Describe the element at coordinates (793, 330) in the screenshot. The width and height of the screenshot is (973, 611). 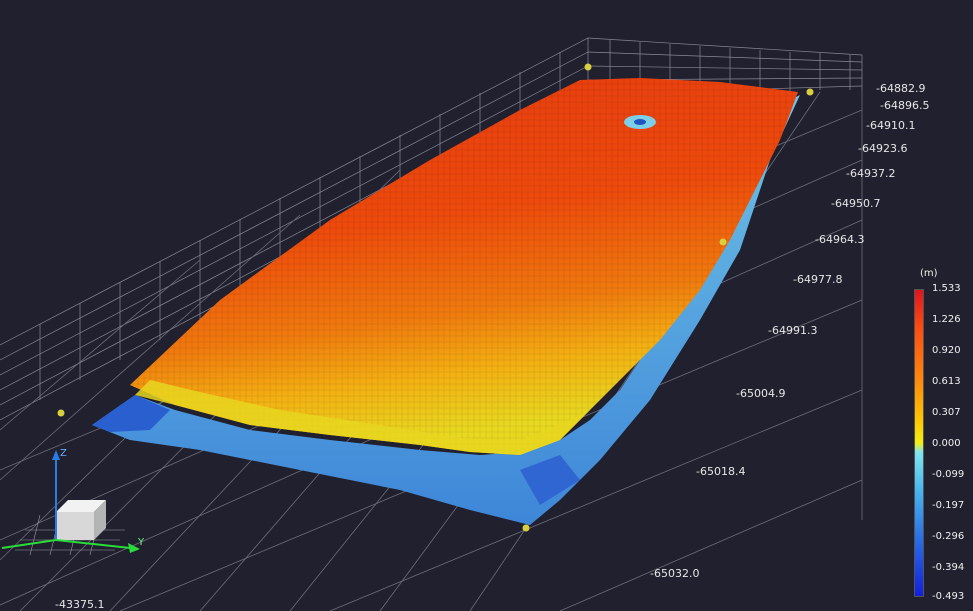
I see `axis-tick-label: -64991.3` at that location.